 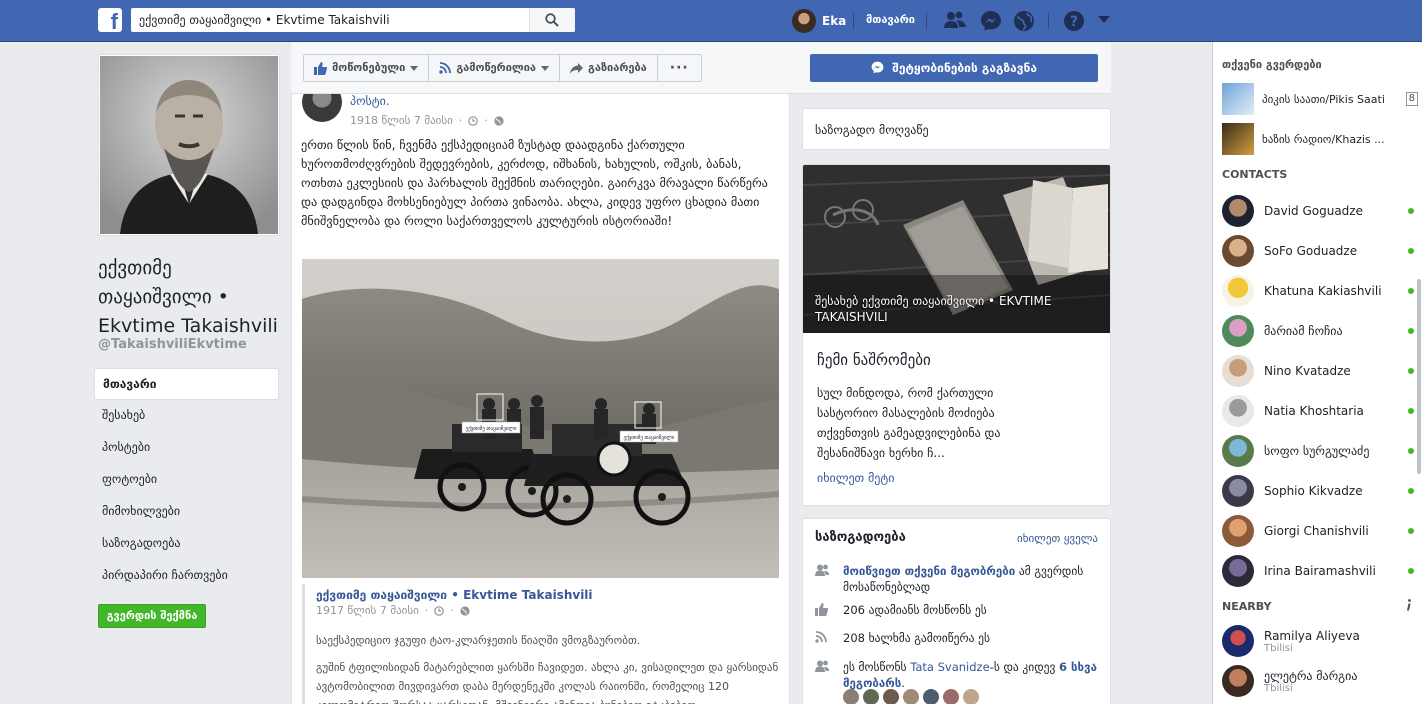 I want to click on contact-name: Nino Kvatadze, so click(x=1307, y=371).